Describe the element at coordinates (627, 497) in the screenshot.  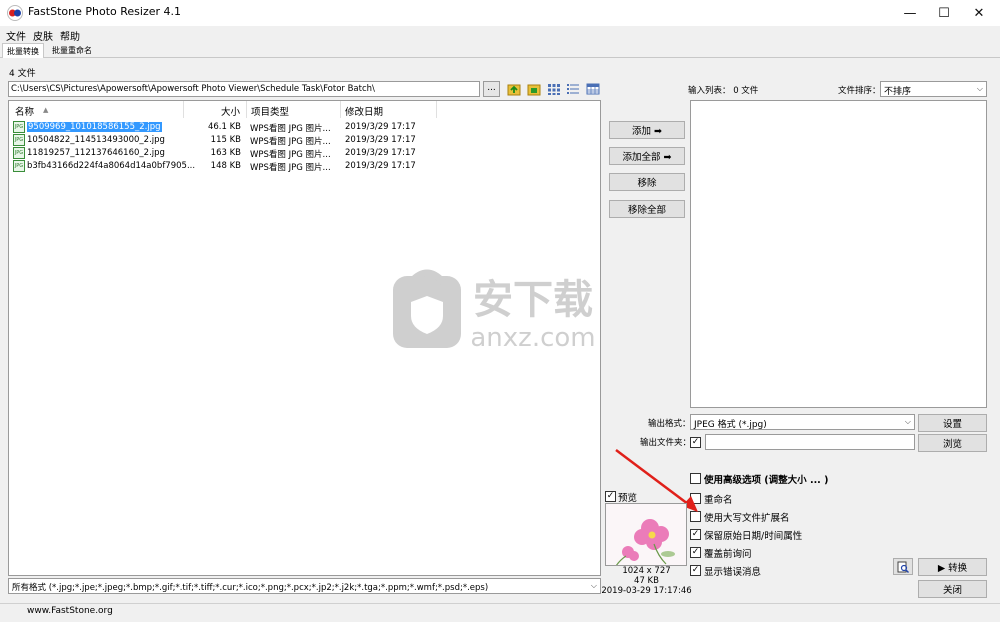
I see `preview-label: 预览` at that location.